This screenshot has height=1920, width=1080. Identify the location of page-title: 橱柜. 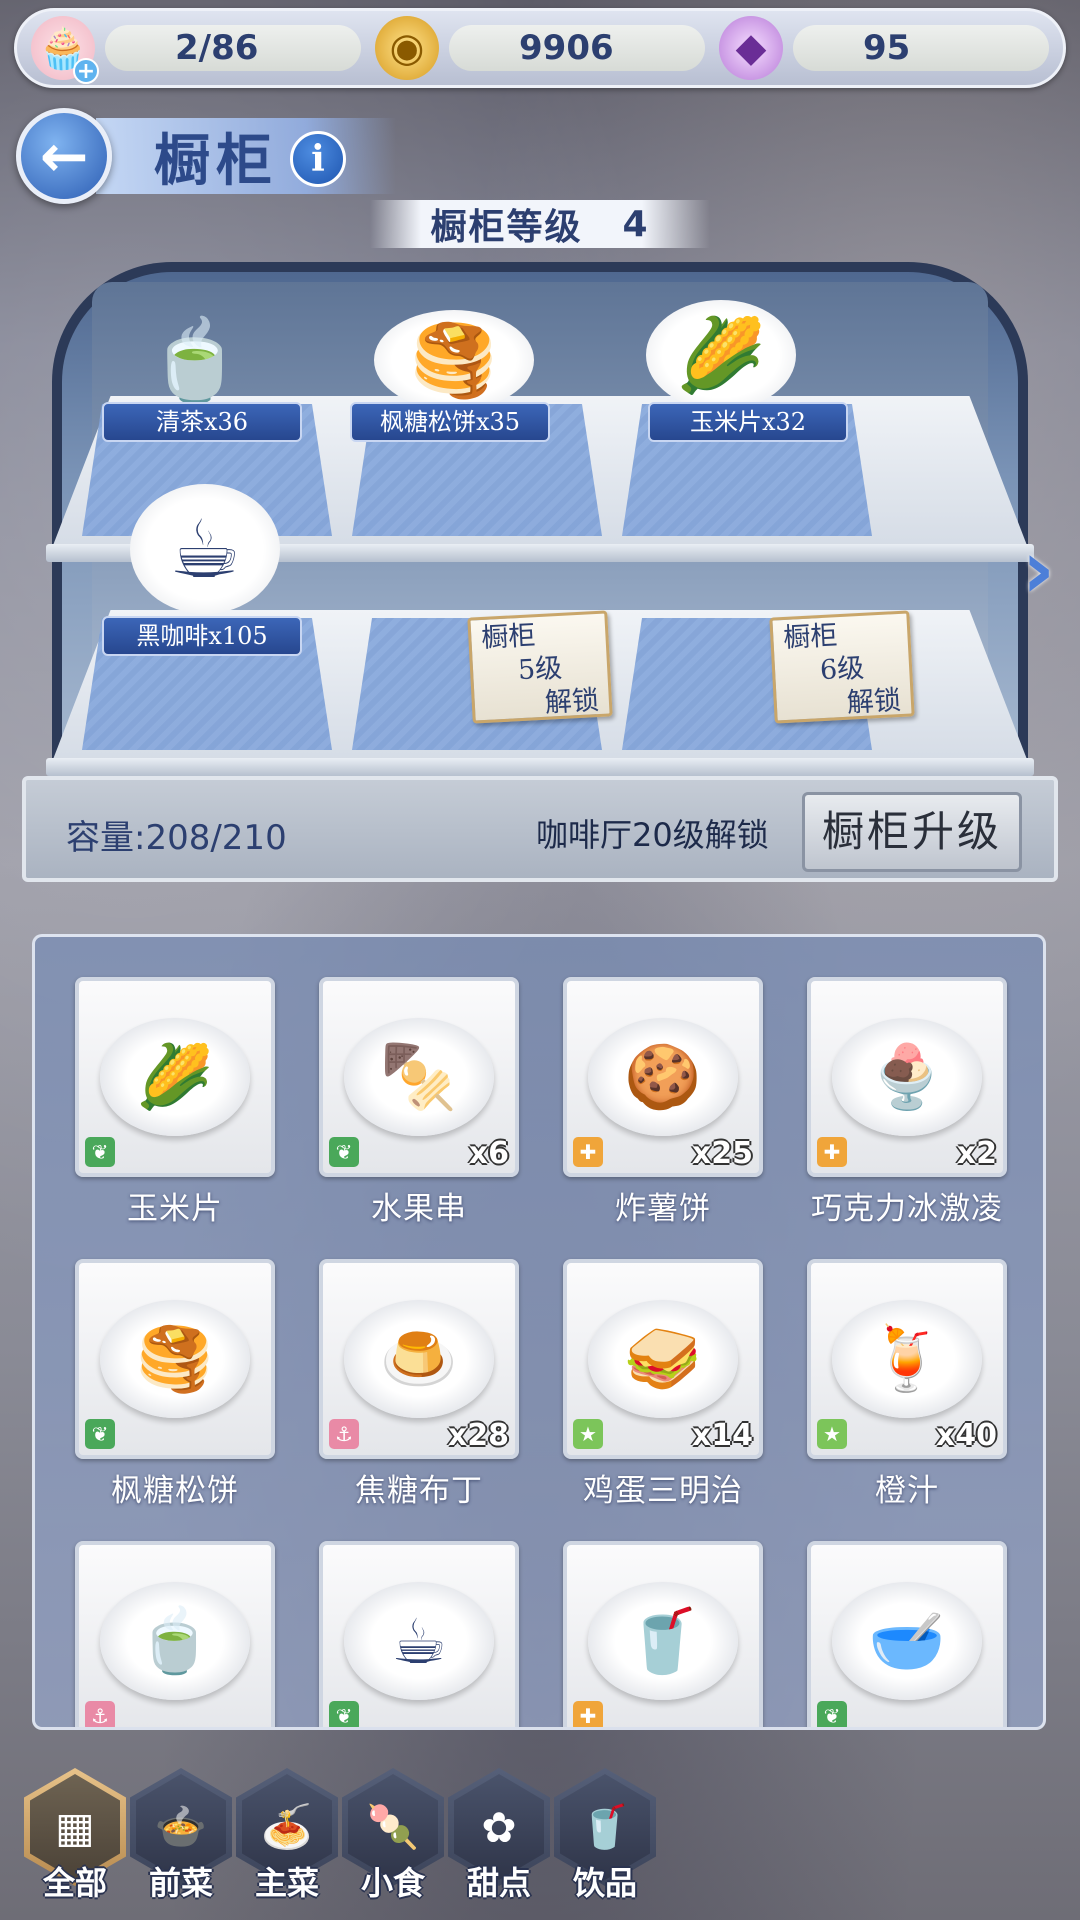
(216, 161).